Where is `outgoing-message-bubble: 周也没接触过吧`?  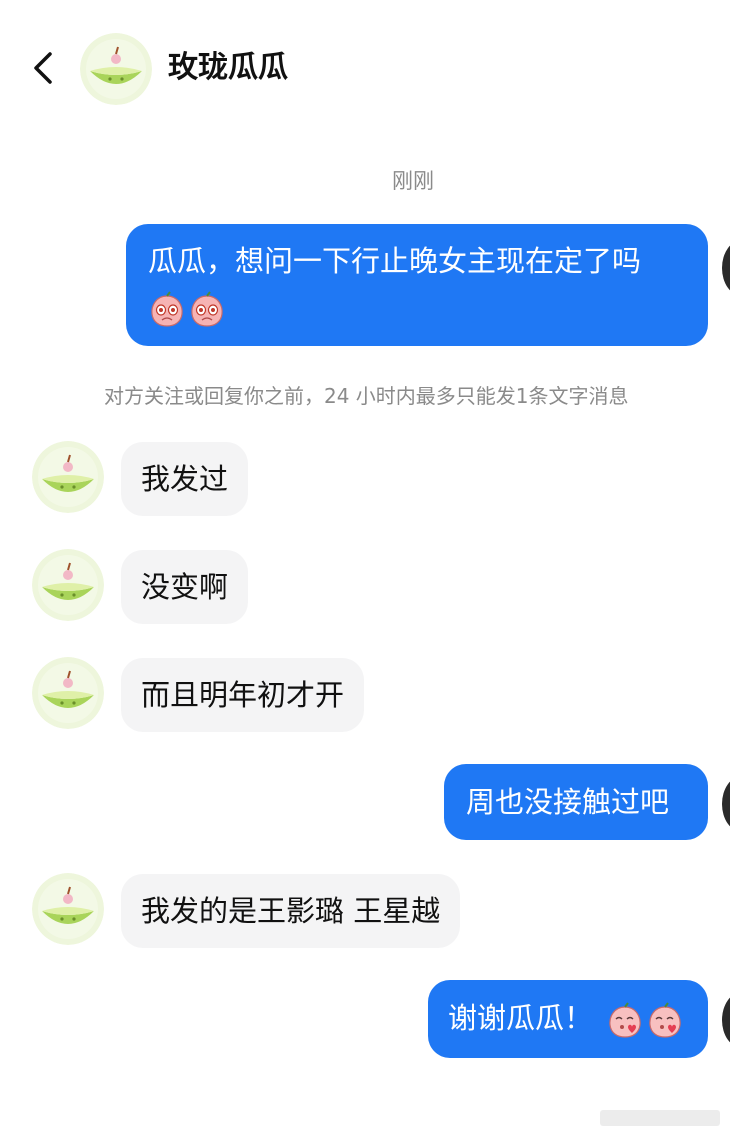 outgoing-message-bubble: 周也没接触过吧 is located at coordinates (576, 802).